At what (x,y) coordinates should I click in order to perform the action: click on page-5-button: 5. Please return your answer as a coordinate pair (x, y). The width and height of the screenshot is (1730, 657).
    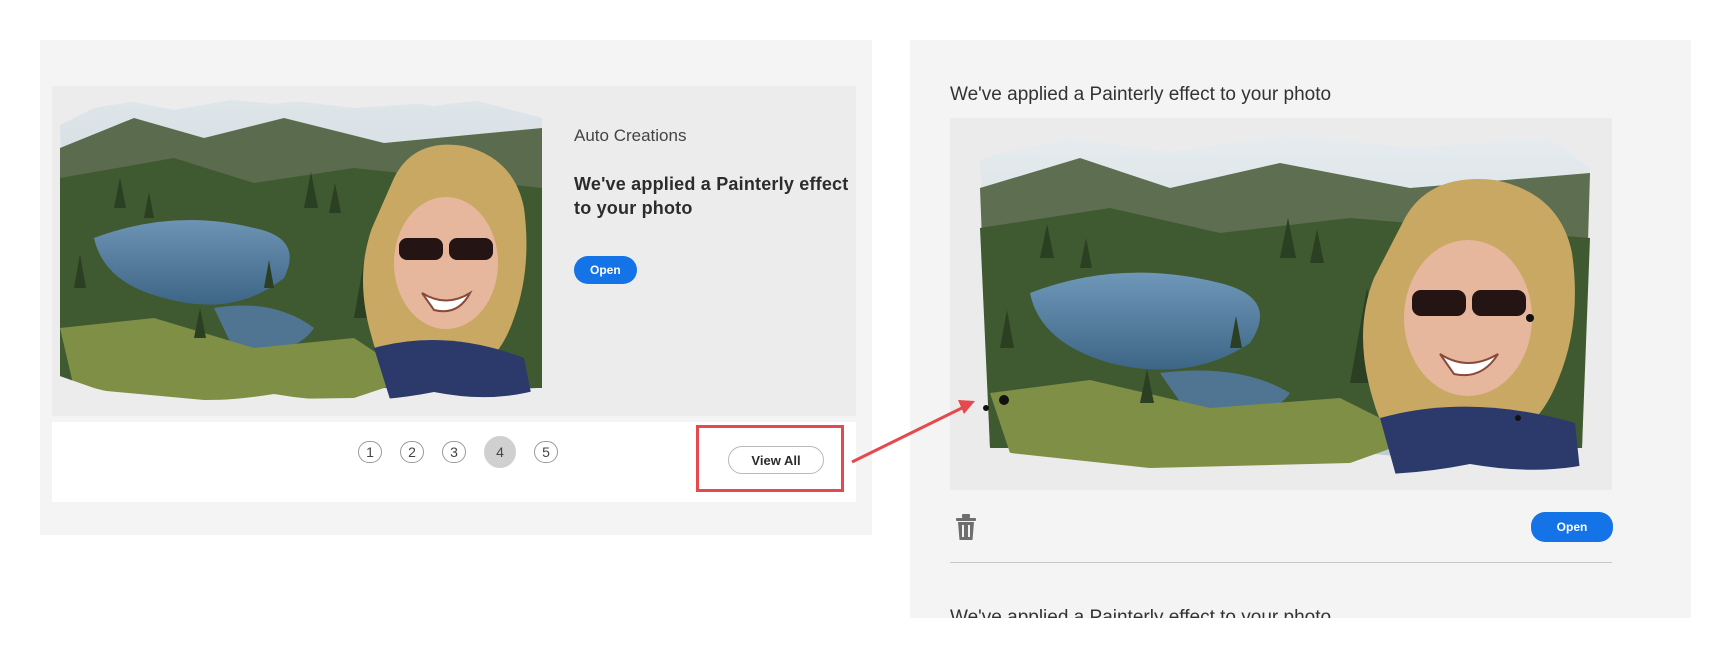
    Looking at the image, I should click on (546, 452).